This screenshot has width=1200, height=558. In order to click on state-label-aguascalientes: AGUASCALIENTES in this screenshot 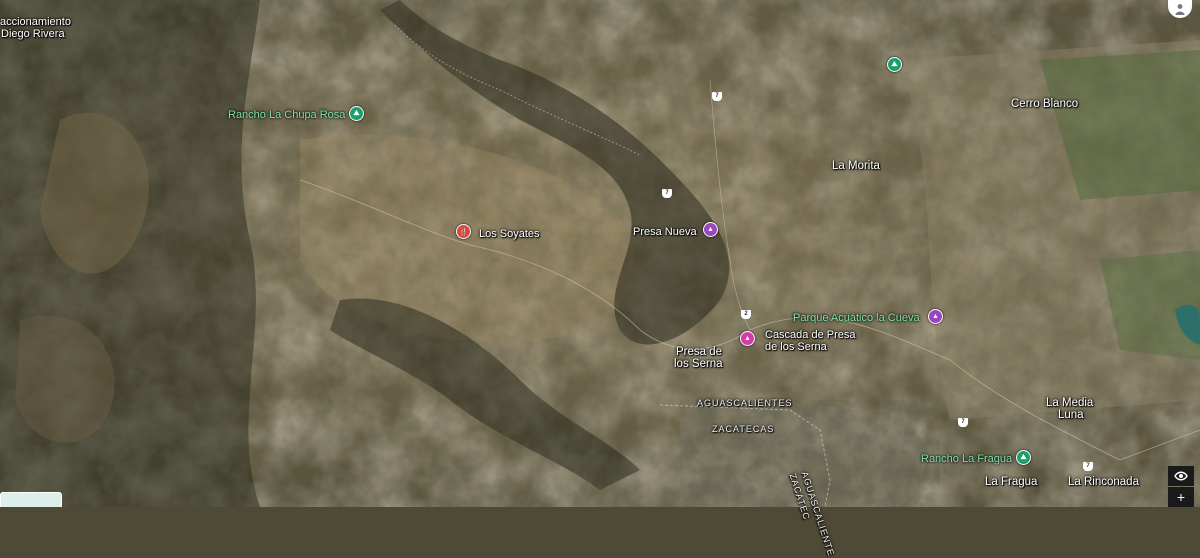, I will do `click(745, 403)`.